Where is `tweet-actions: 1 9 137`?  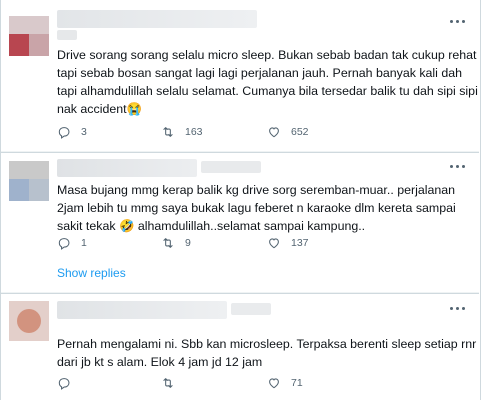 tweet-actions: 1 9 137 is located at coordinates (247, 243).